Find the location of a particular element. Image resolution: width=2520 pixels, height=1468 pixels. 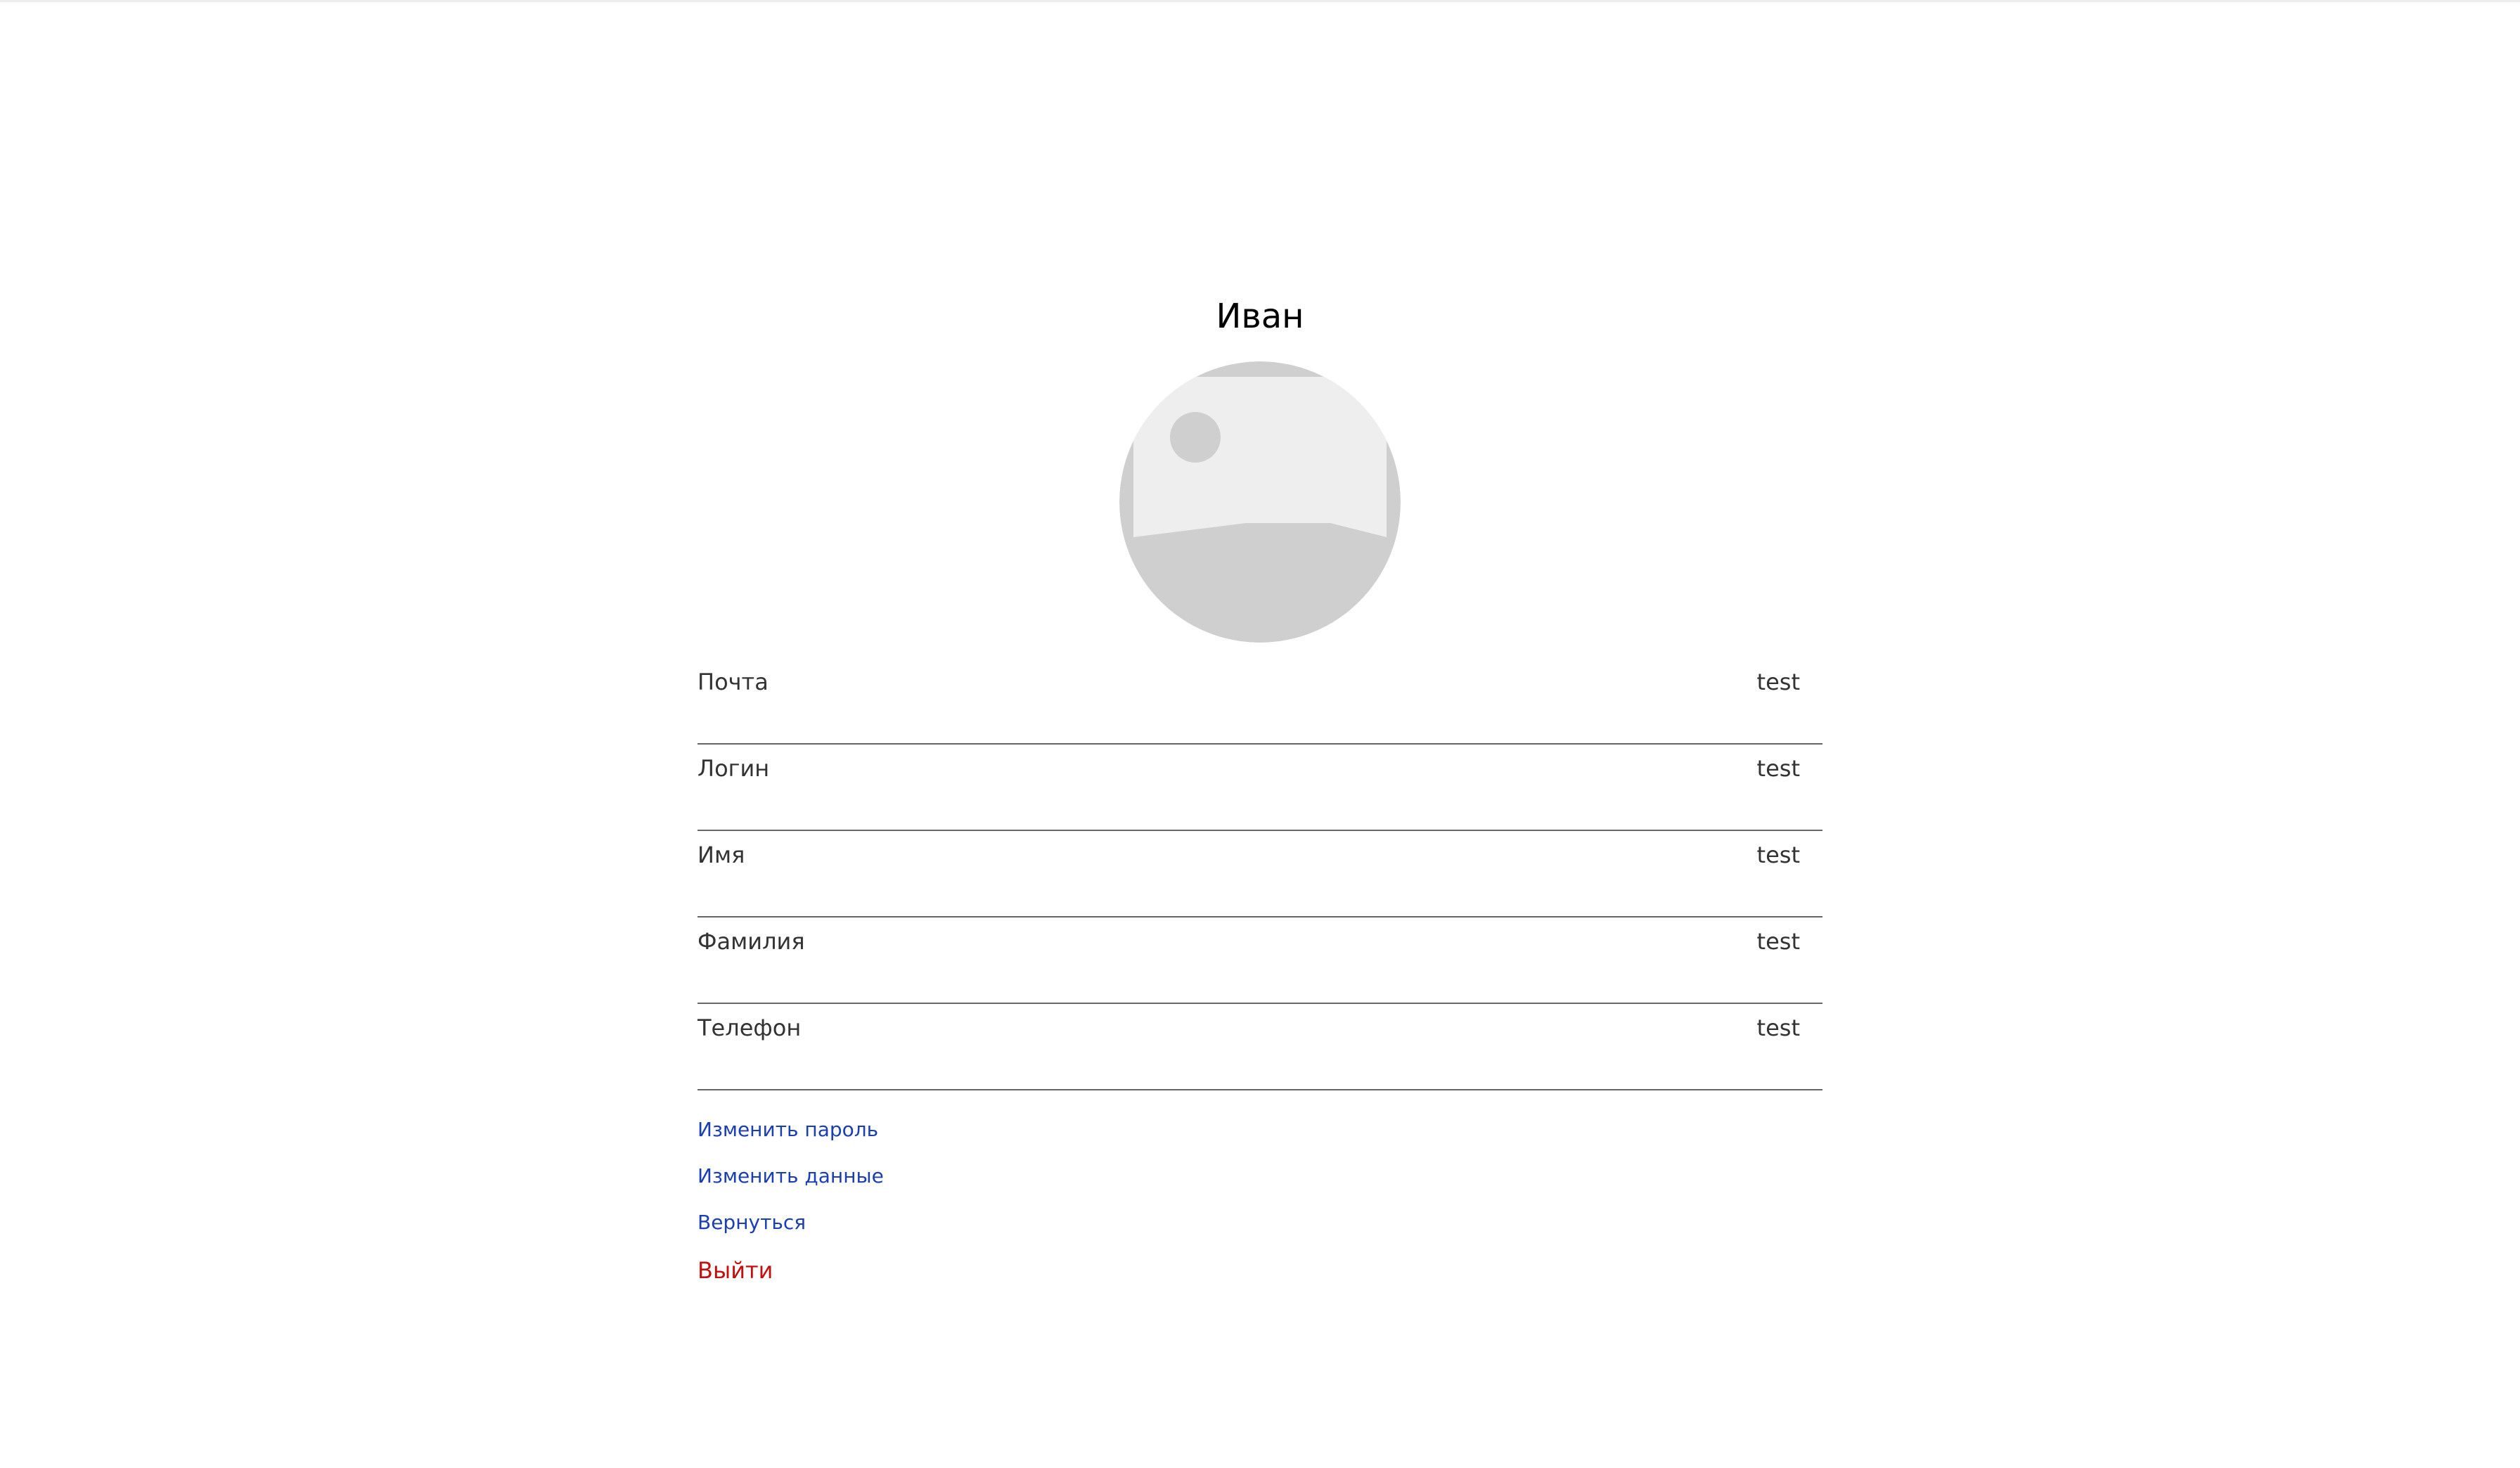

field-row-last-name: Фамилия test is located at coordinates (1260, 961).